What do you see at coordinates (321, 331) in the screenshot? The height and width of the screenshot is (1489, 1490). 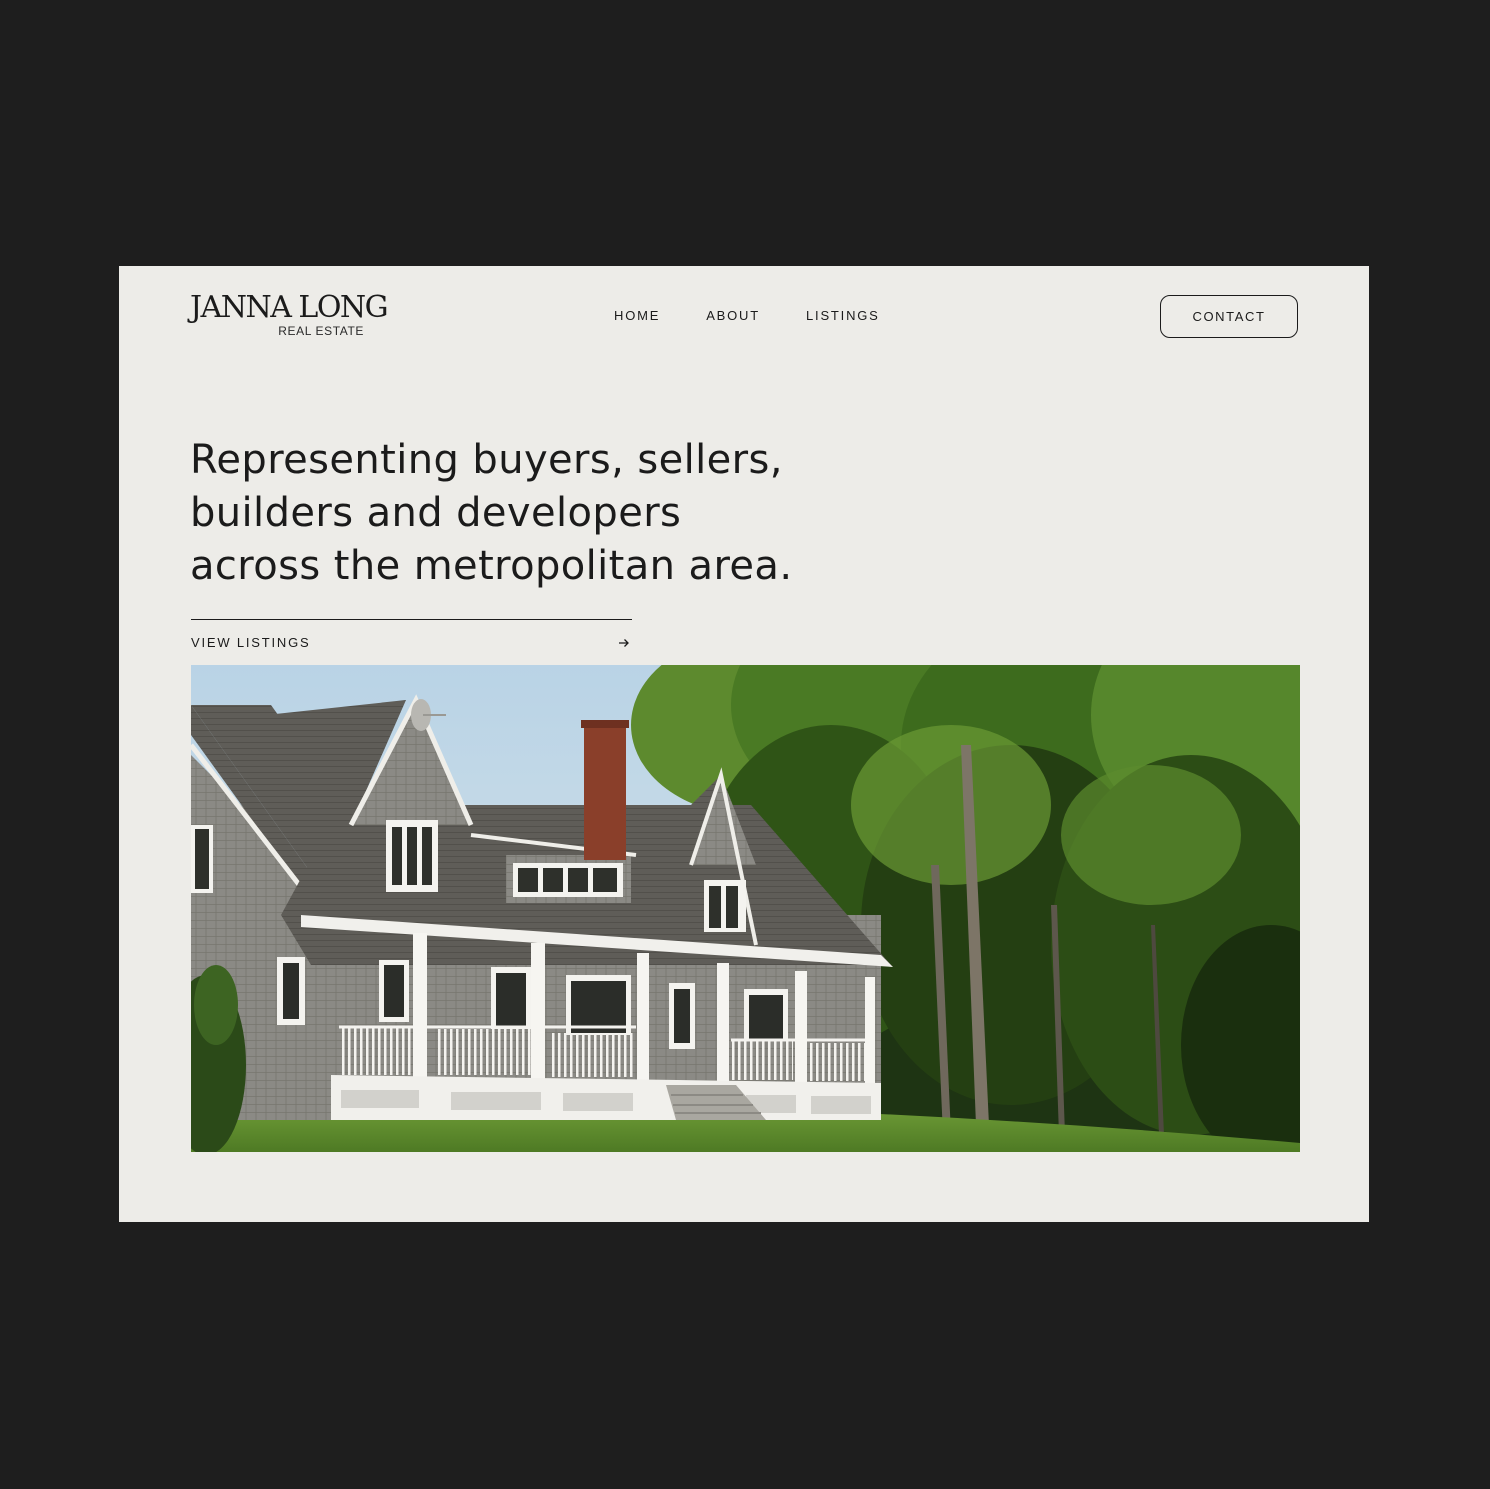 I see `logo-subtitle: REAL ESTATE` at bounding box center [321, 331].